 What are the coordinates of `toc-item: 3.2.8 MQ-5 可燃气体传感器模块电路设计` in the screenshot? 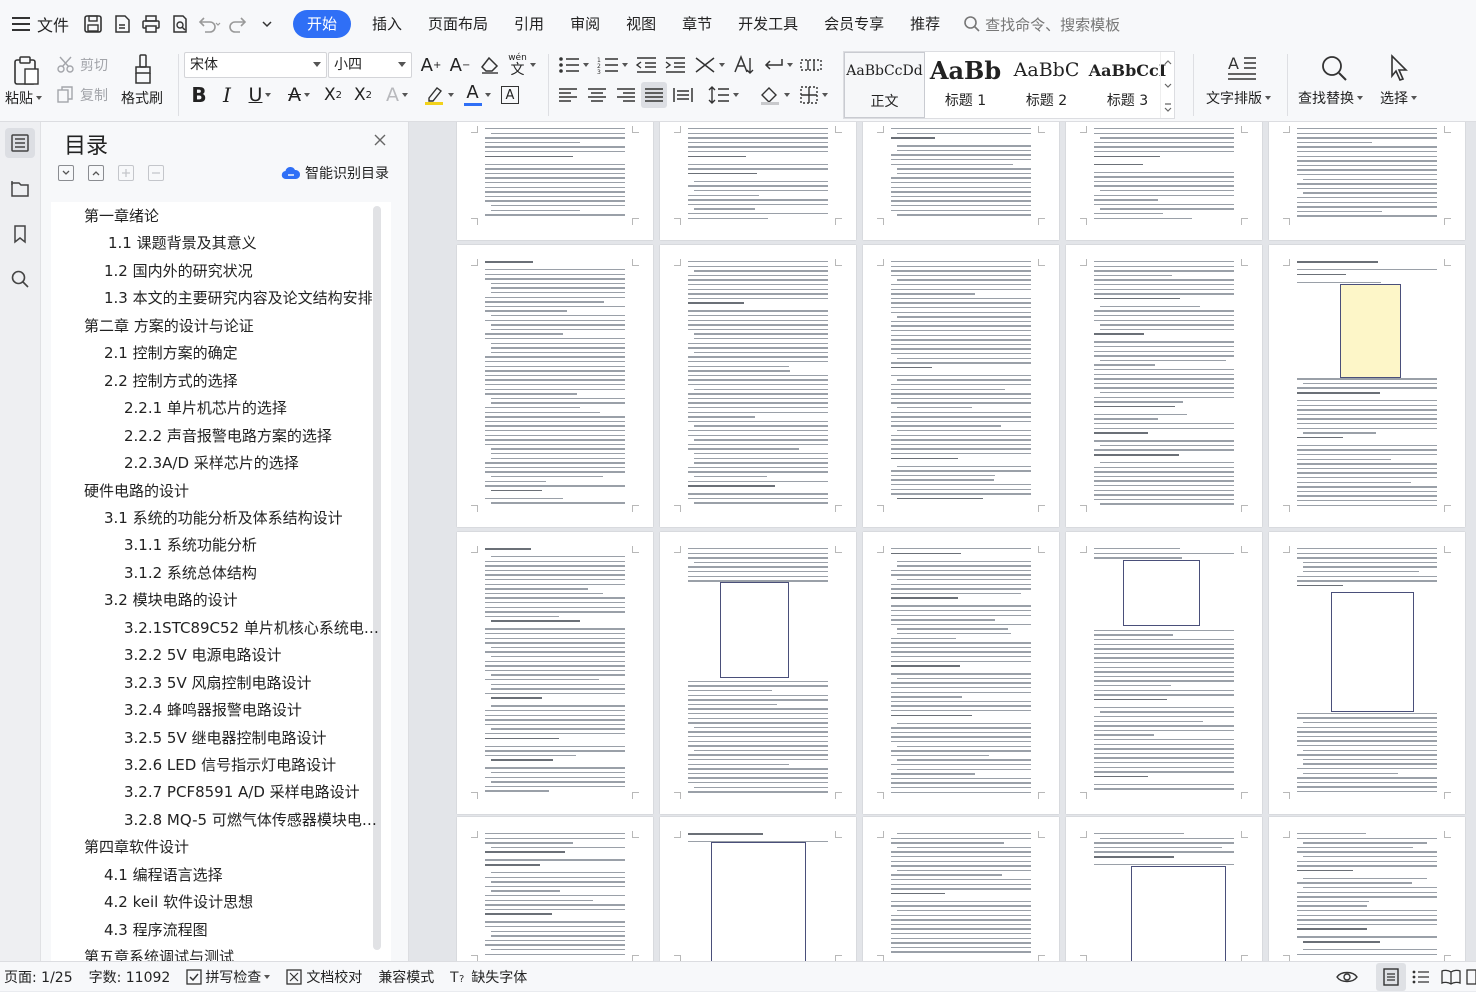 It's located at (252, 820).